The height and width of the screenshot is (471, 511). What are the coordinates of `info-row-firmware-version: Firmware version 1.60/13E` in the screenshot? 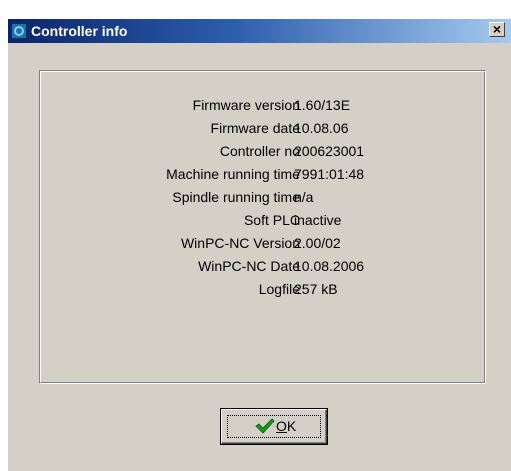 It's located at (261, 108).